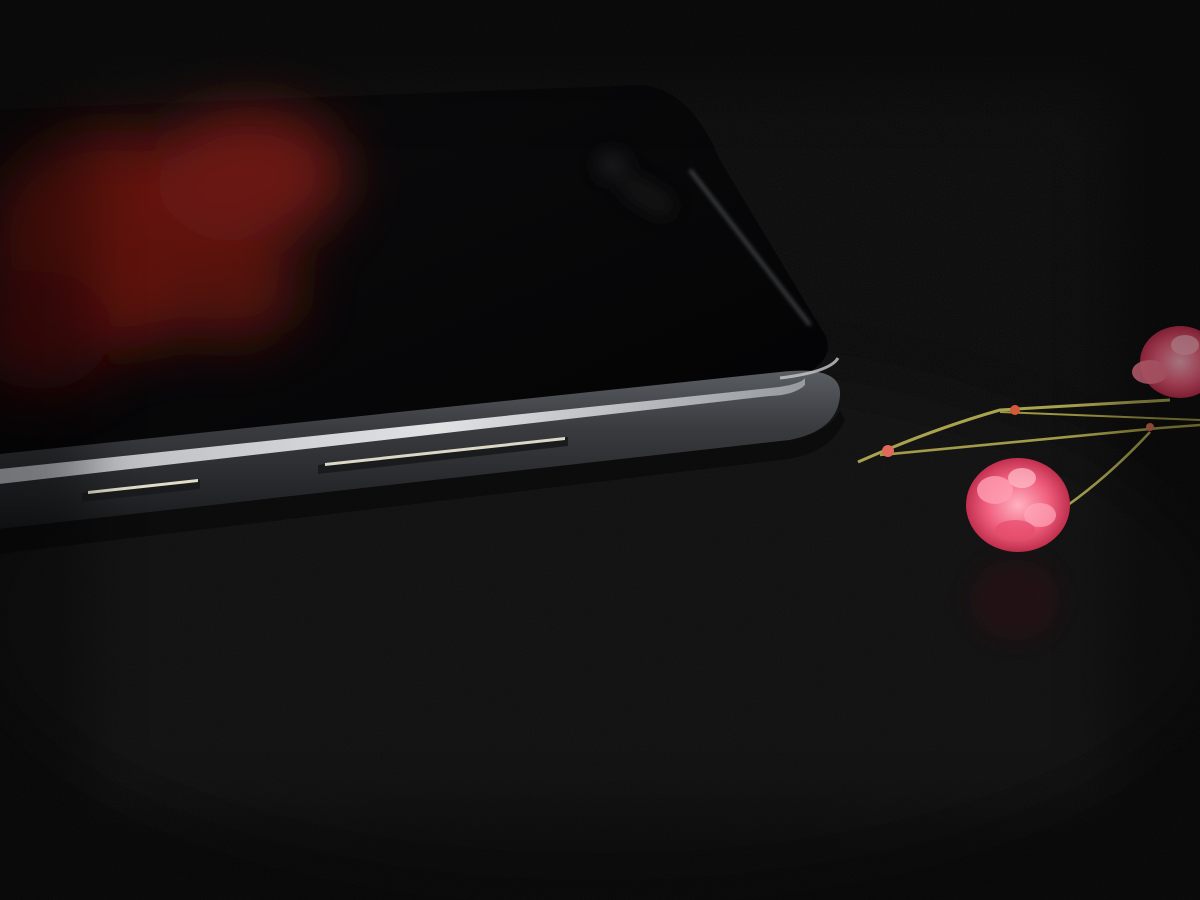  I want to click on pink-flower-lower, so click(1018, 505).